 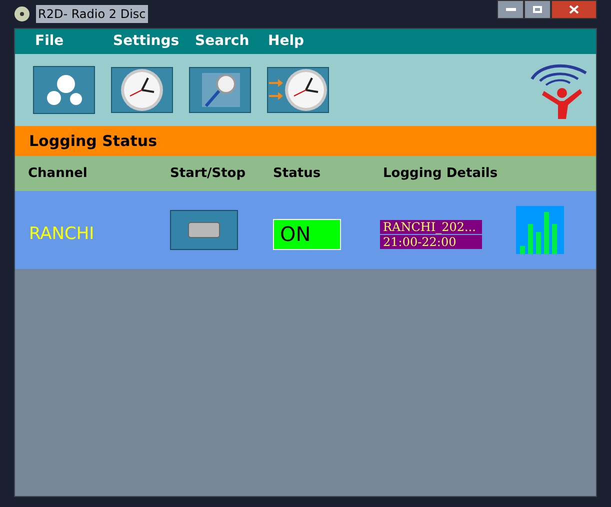 I want to click on close-button, so click(x=574, y=9).